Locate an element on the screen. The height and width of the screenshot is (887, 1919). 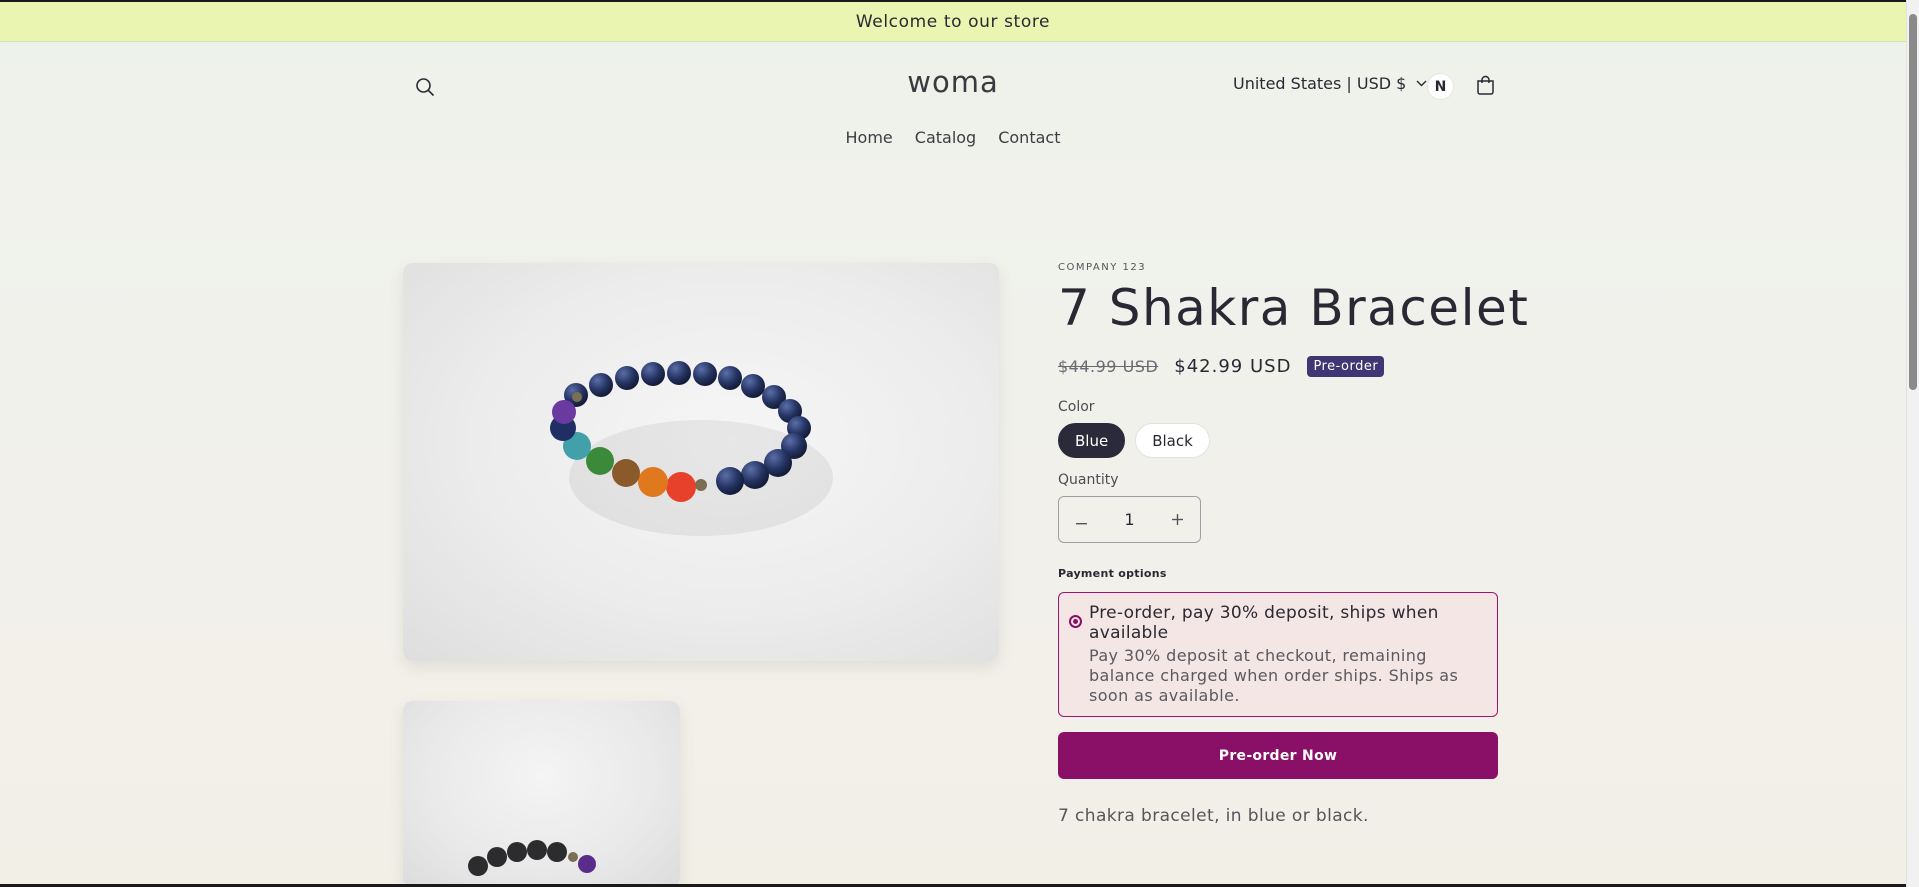
account-avatar: N is located at coordinates (1440, 86).